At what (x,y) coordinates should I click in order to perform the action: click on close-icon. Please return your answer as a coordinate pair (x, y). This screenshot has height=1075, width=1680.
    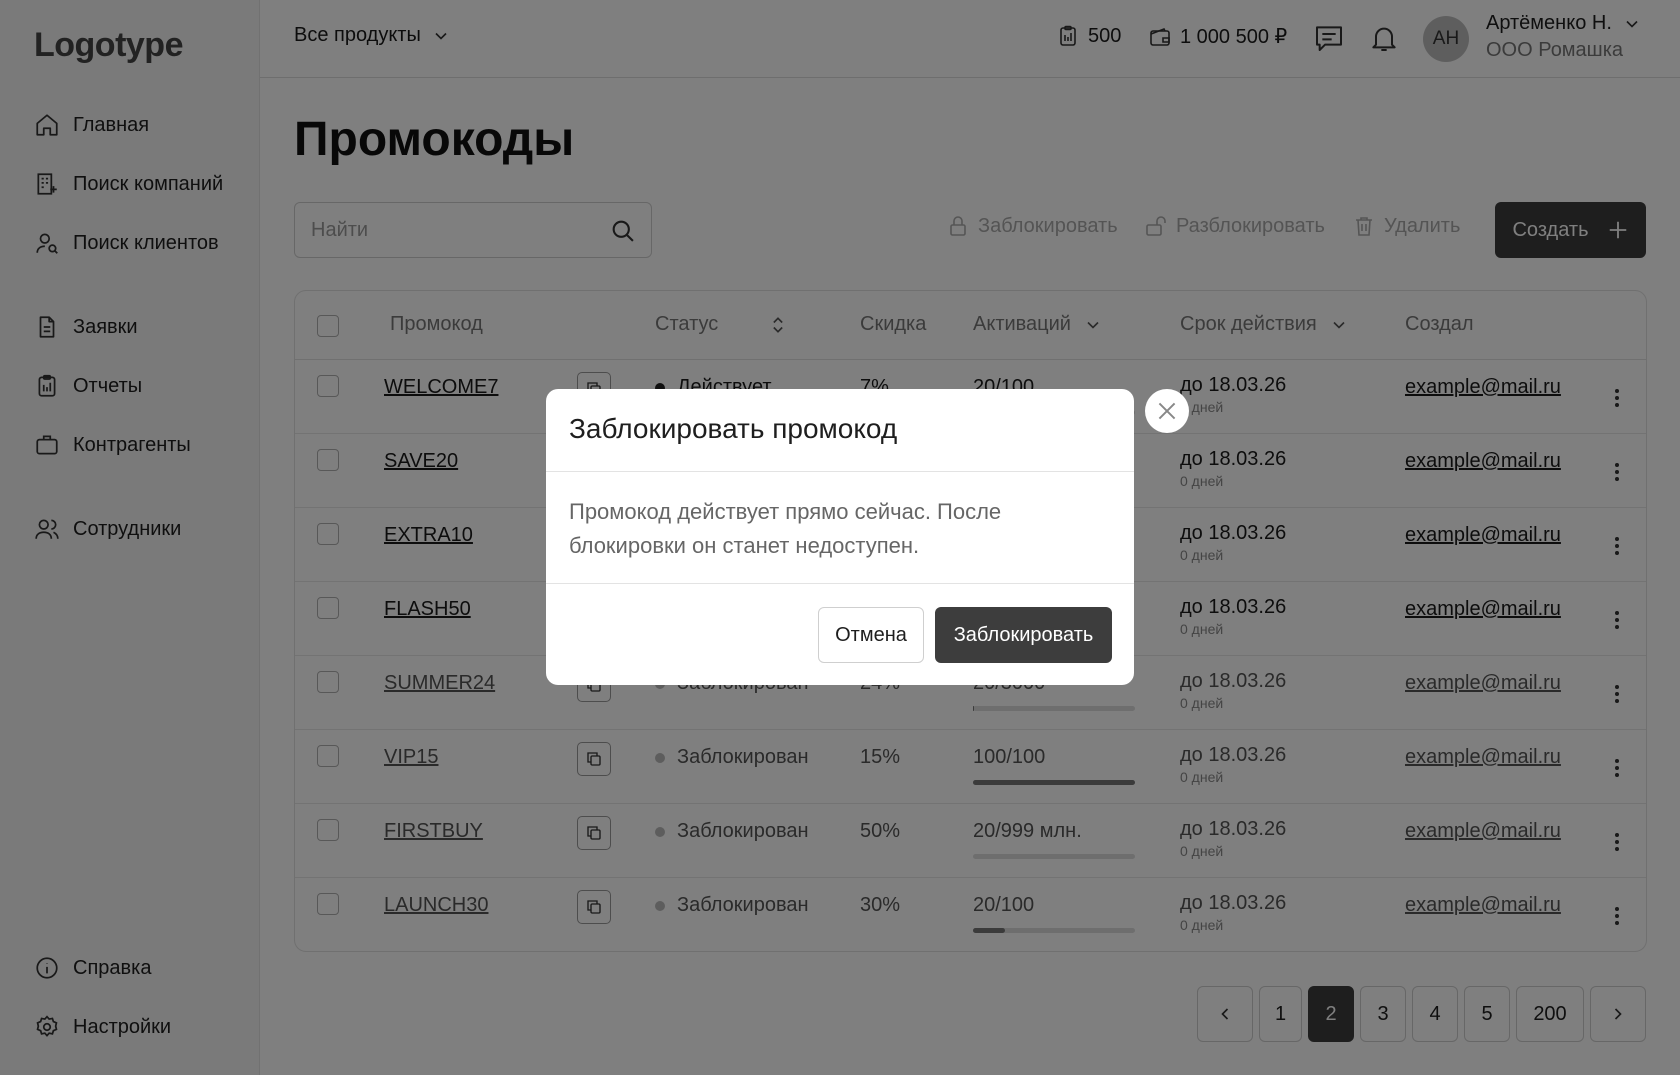
    Looking at the image, I should click on (1167, 411).